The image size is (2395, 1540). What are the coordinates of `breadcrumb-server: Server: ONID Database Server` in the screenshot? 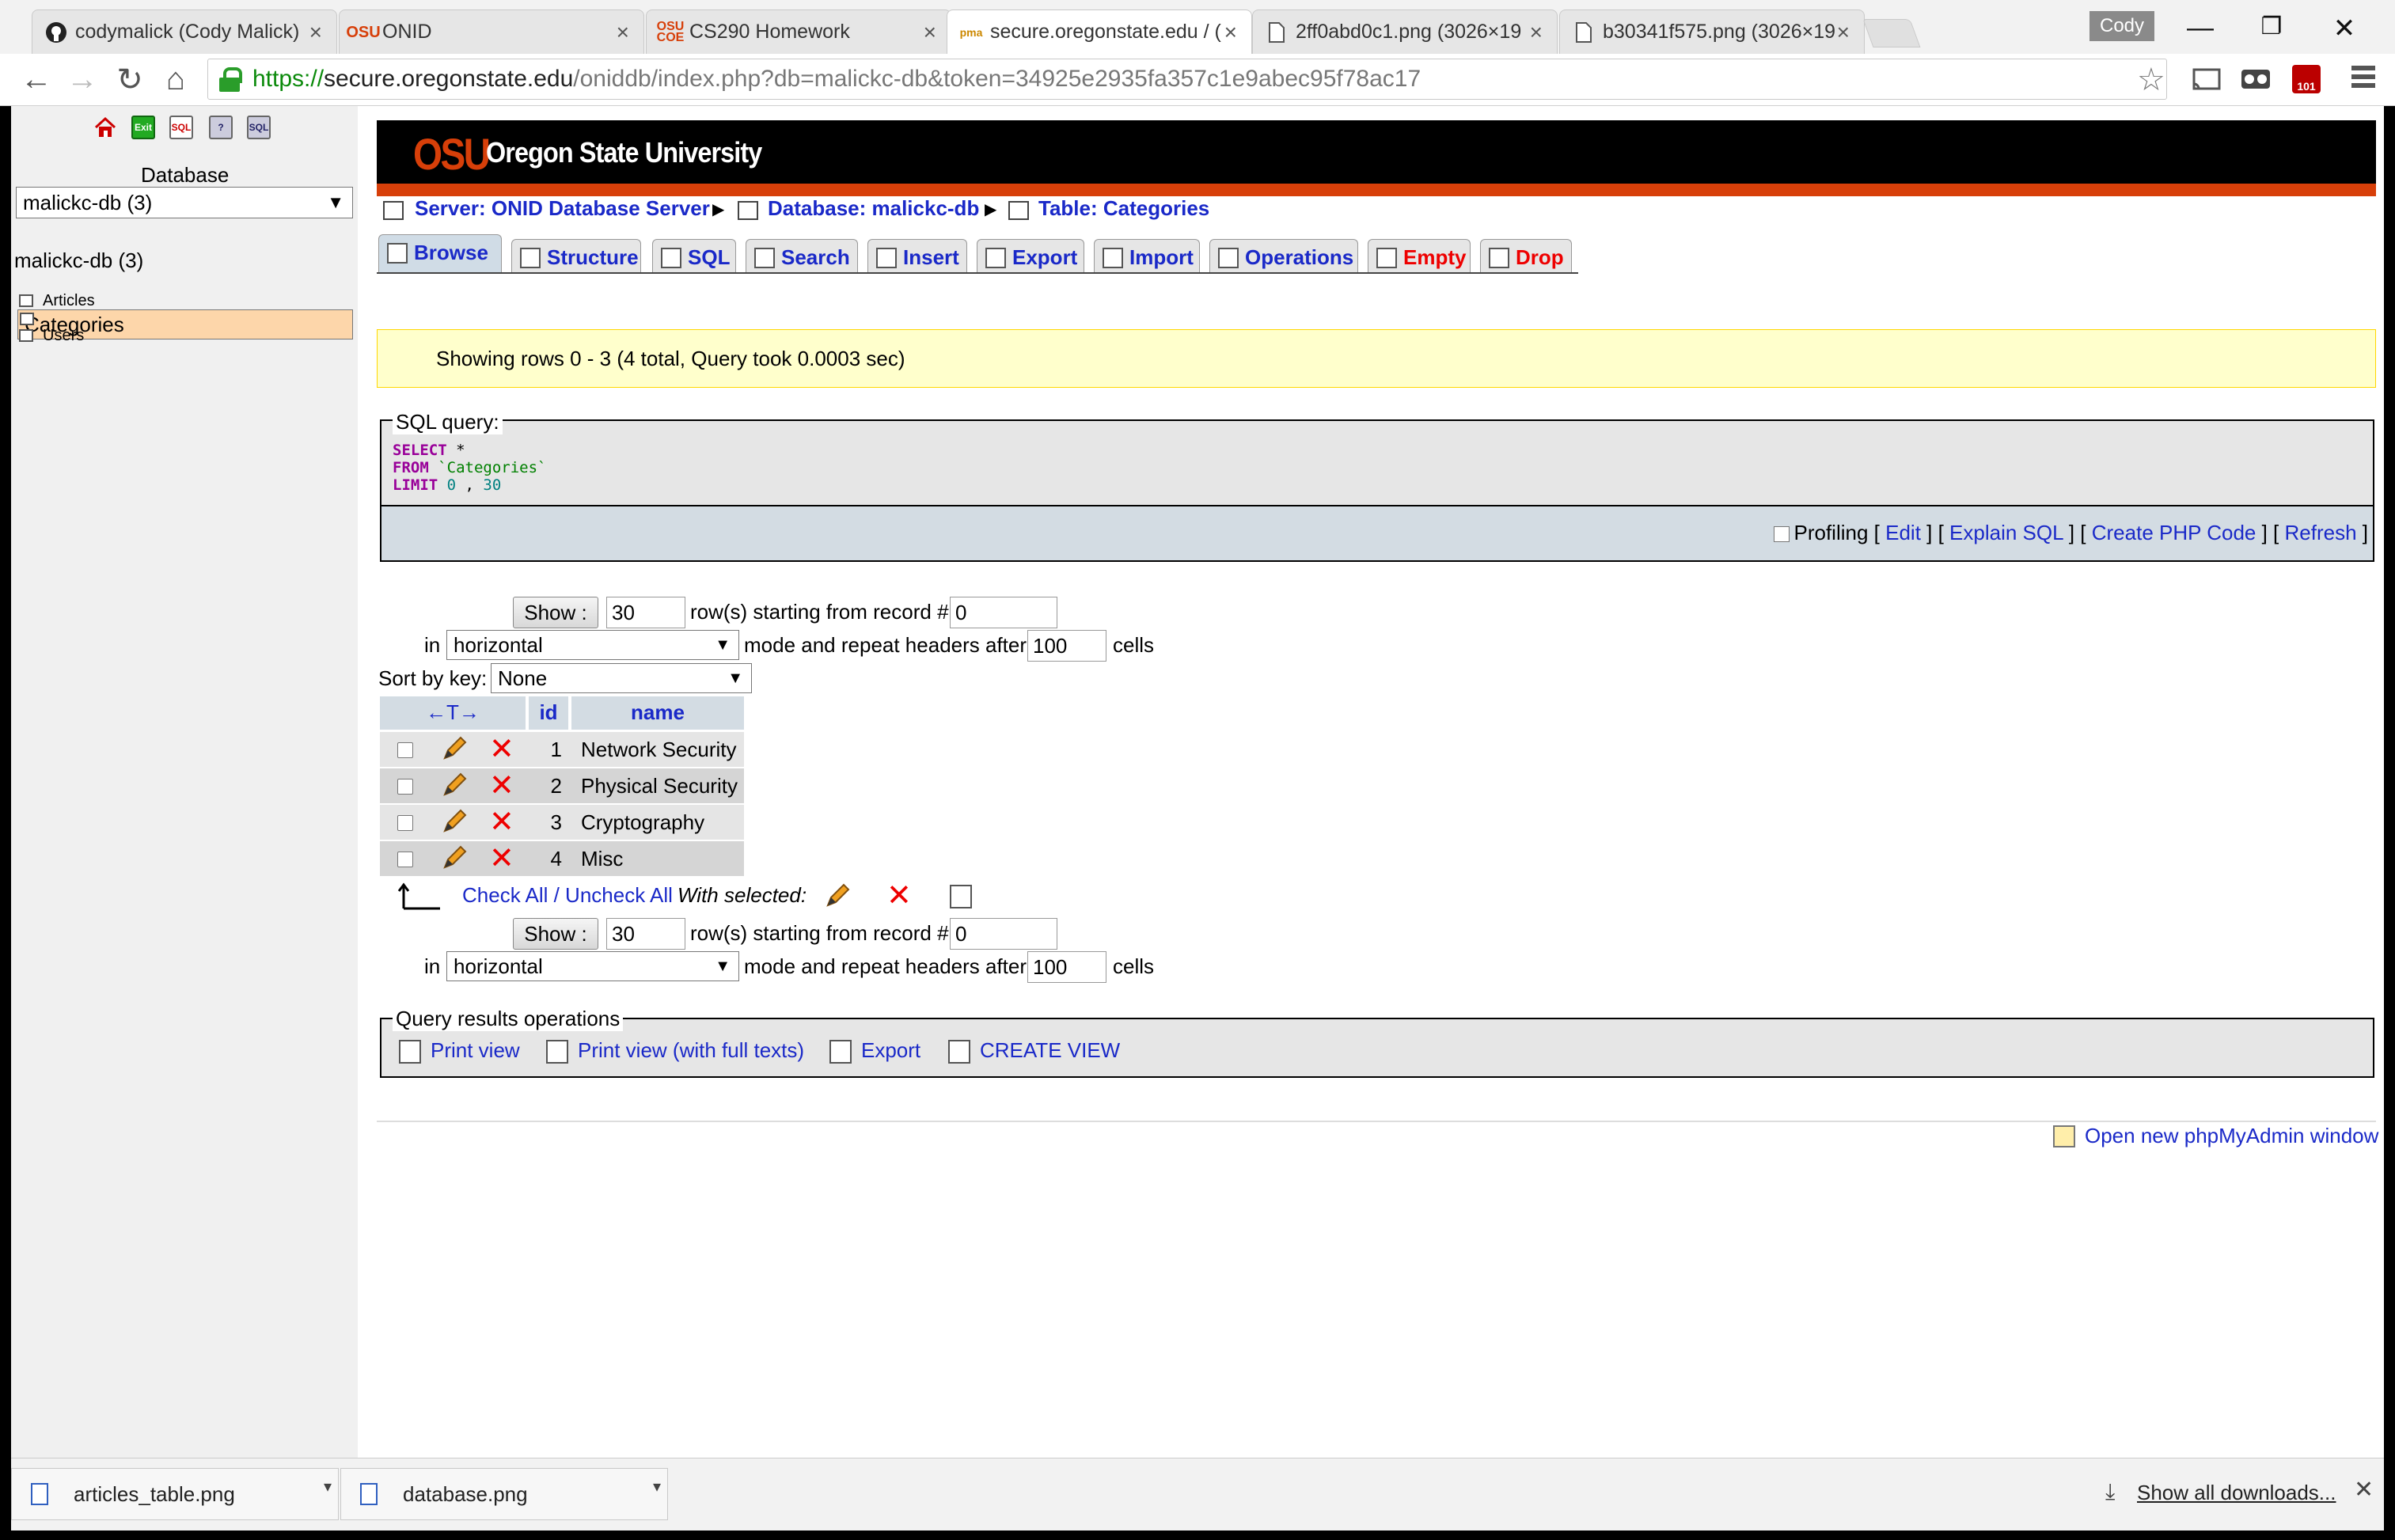 It's located at (562, 208).